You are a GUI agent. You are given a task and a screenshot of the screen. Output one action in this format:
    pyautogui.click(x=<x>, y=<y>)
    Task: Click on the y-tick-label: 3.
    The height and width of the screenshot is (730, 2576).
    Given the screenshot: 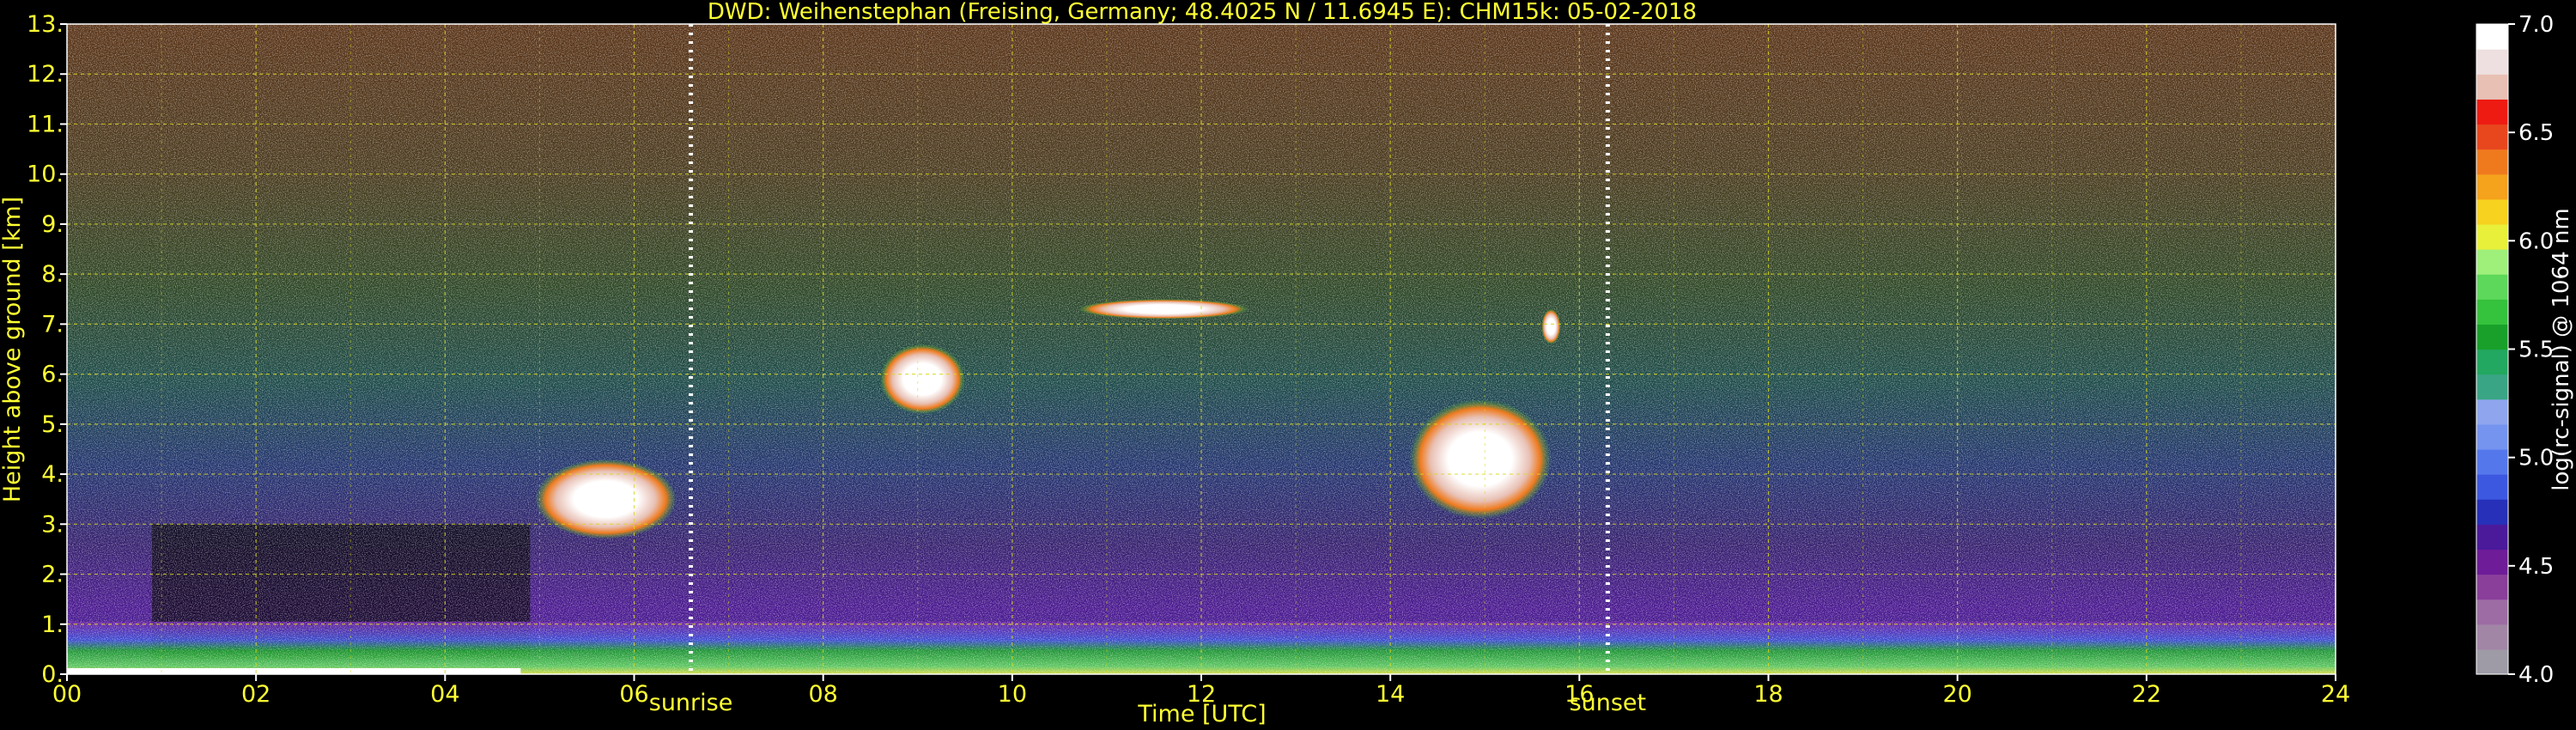 What is the action you would take?
    pyautogui.click(x=52, y=524)
    